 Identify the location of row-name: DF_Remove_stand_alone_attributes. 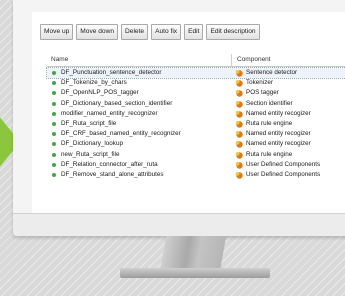
(112, 174).